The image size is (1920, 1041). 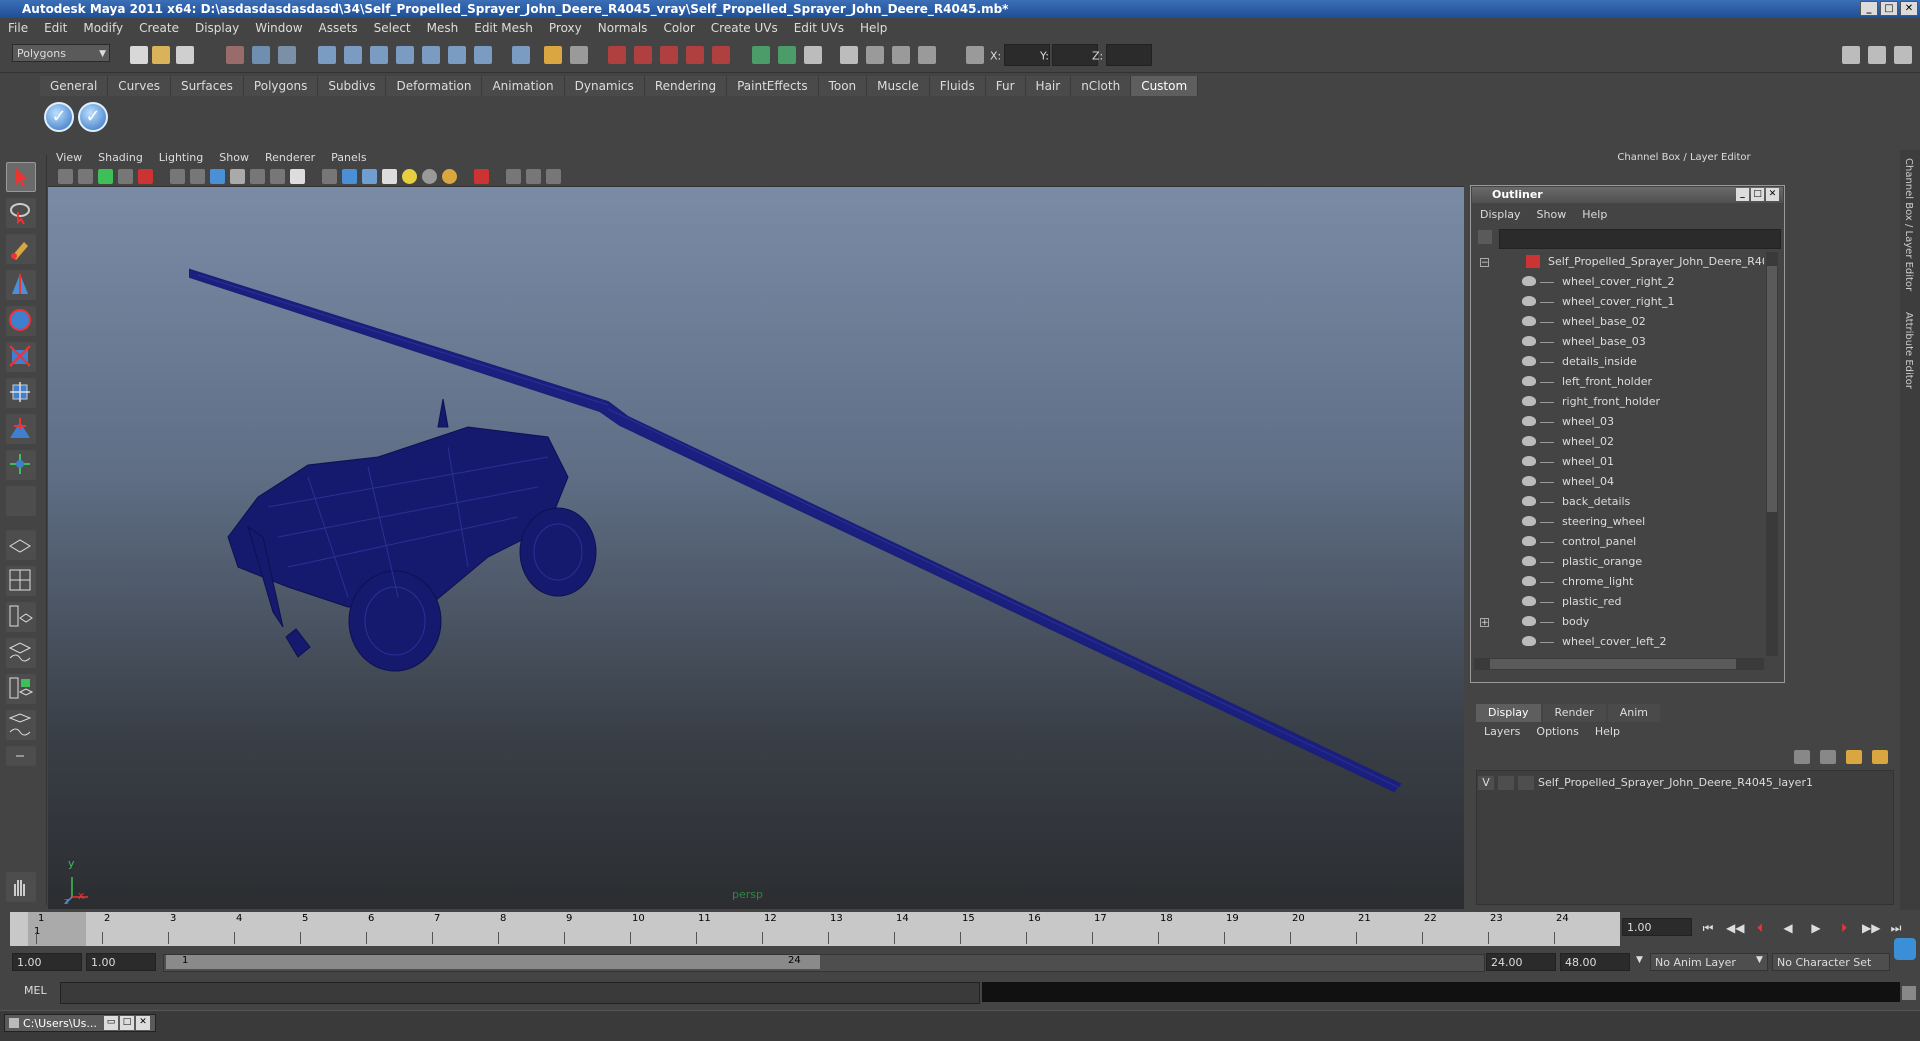 I want to click on menu-create-uvs: Create UVs, so click(x=744, y=28).